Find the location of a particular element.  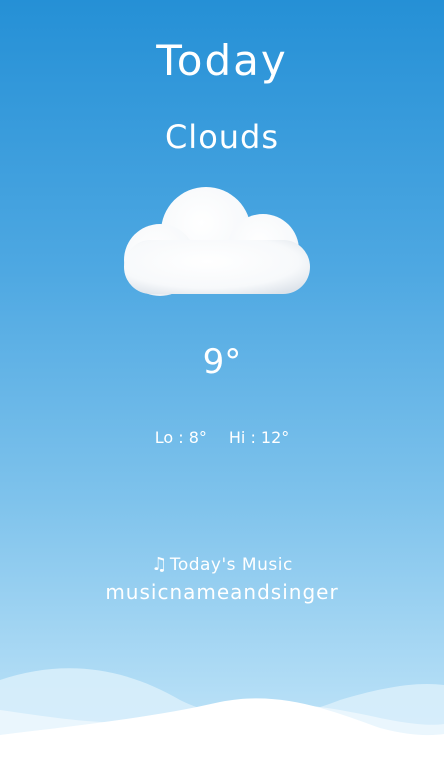

music-label: Today's Music is located at coordinates (231, 565).